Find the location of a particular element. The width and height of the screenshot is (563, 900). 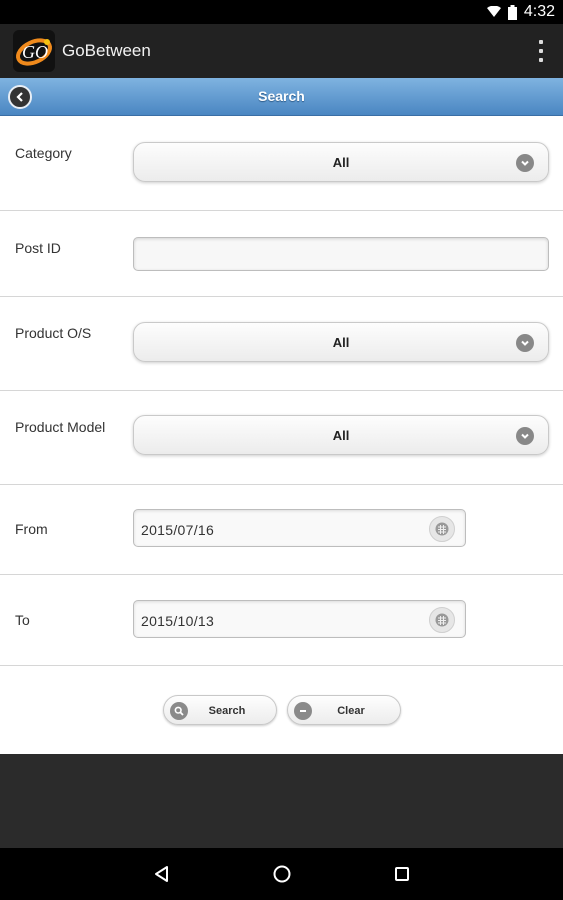

from-label: From is located at coordinates (31, 529).